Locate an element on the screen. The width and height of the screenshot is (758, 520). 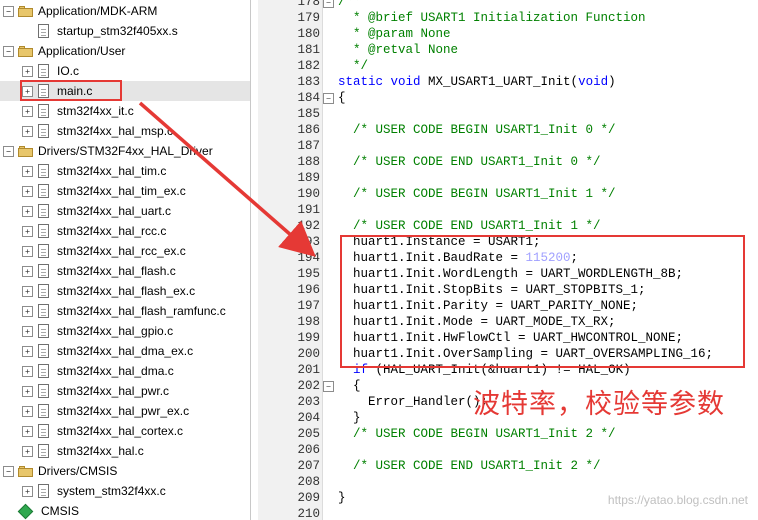
tree-item: + stm32f4xx_hal_tim.c is located at coordinates (125, 171).